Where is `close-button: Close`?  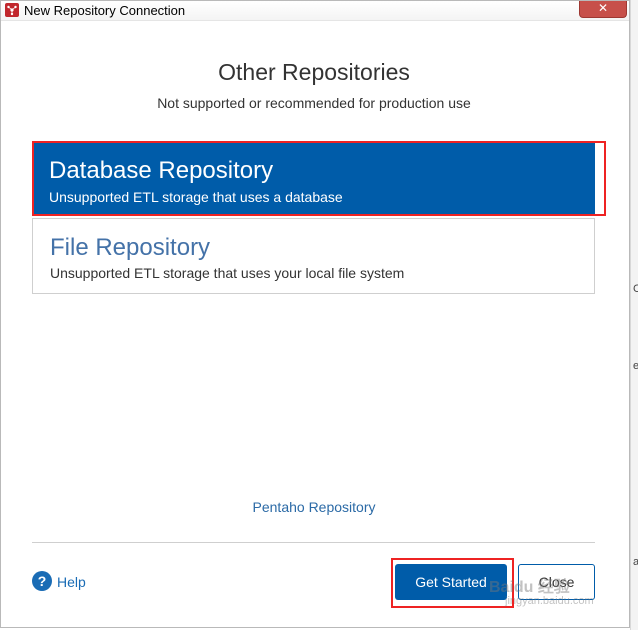 close-button: Close is located at coordinates (556, 582).